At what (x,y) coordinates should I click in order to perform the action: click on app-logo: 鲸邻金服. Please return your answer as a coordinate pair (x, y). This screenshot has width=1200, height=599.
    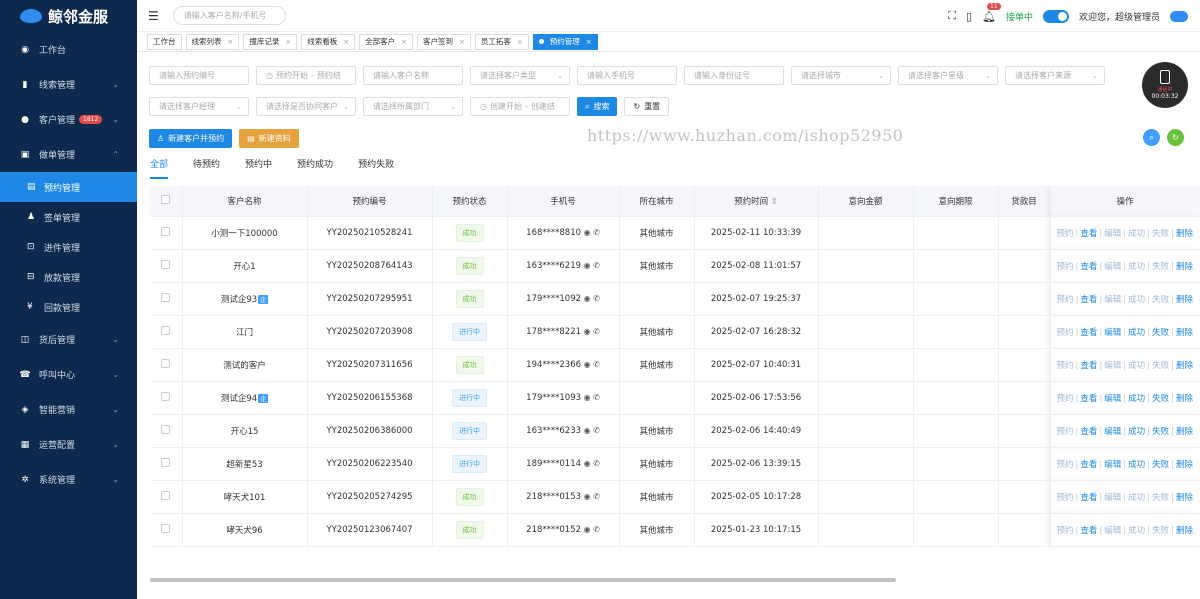
    Looking at the image, I should click on (68, 16).